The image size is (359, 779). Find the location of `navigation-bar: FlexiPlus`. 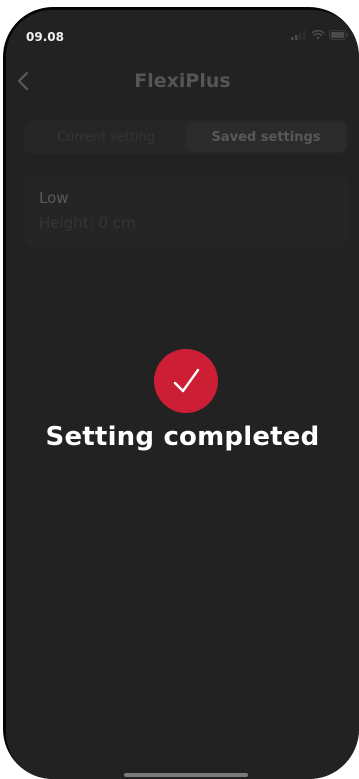

navigation-bar: FlexiPlus is located at coordinates (182, 80).